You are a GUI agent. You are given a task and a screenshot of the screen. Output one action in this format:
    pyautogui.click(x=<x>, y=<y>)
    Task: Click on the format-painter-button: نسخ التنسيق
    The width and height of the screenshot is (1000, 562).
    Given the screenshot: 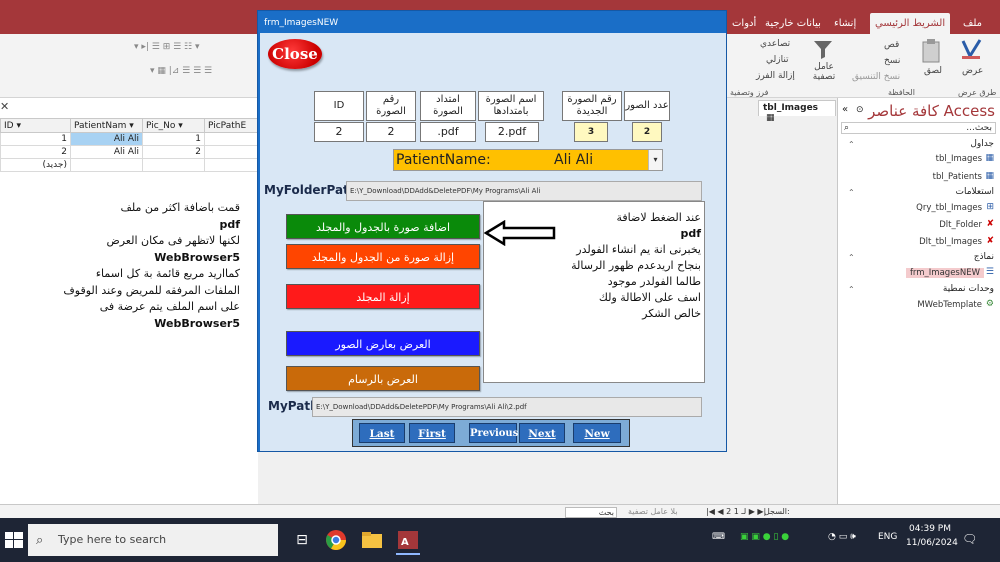 What is the action you would take?
    pyautogui.click(x=876, y=77)
    